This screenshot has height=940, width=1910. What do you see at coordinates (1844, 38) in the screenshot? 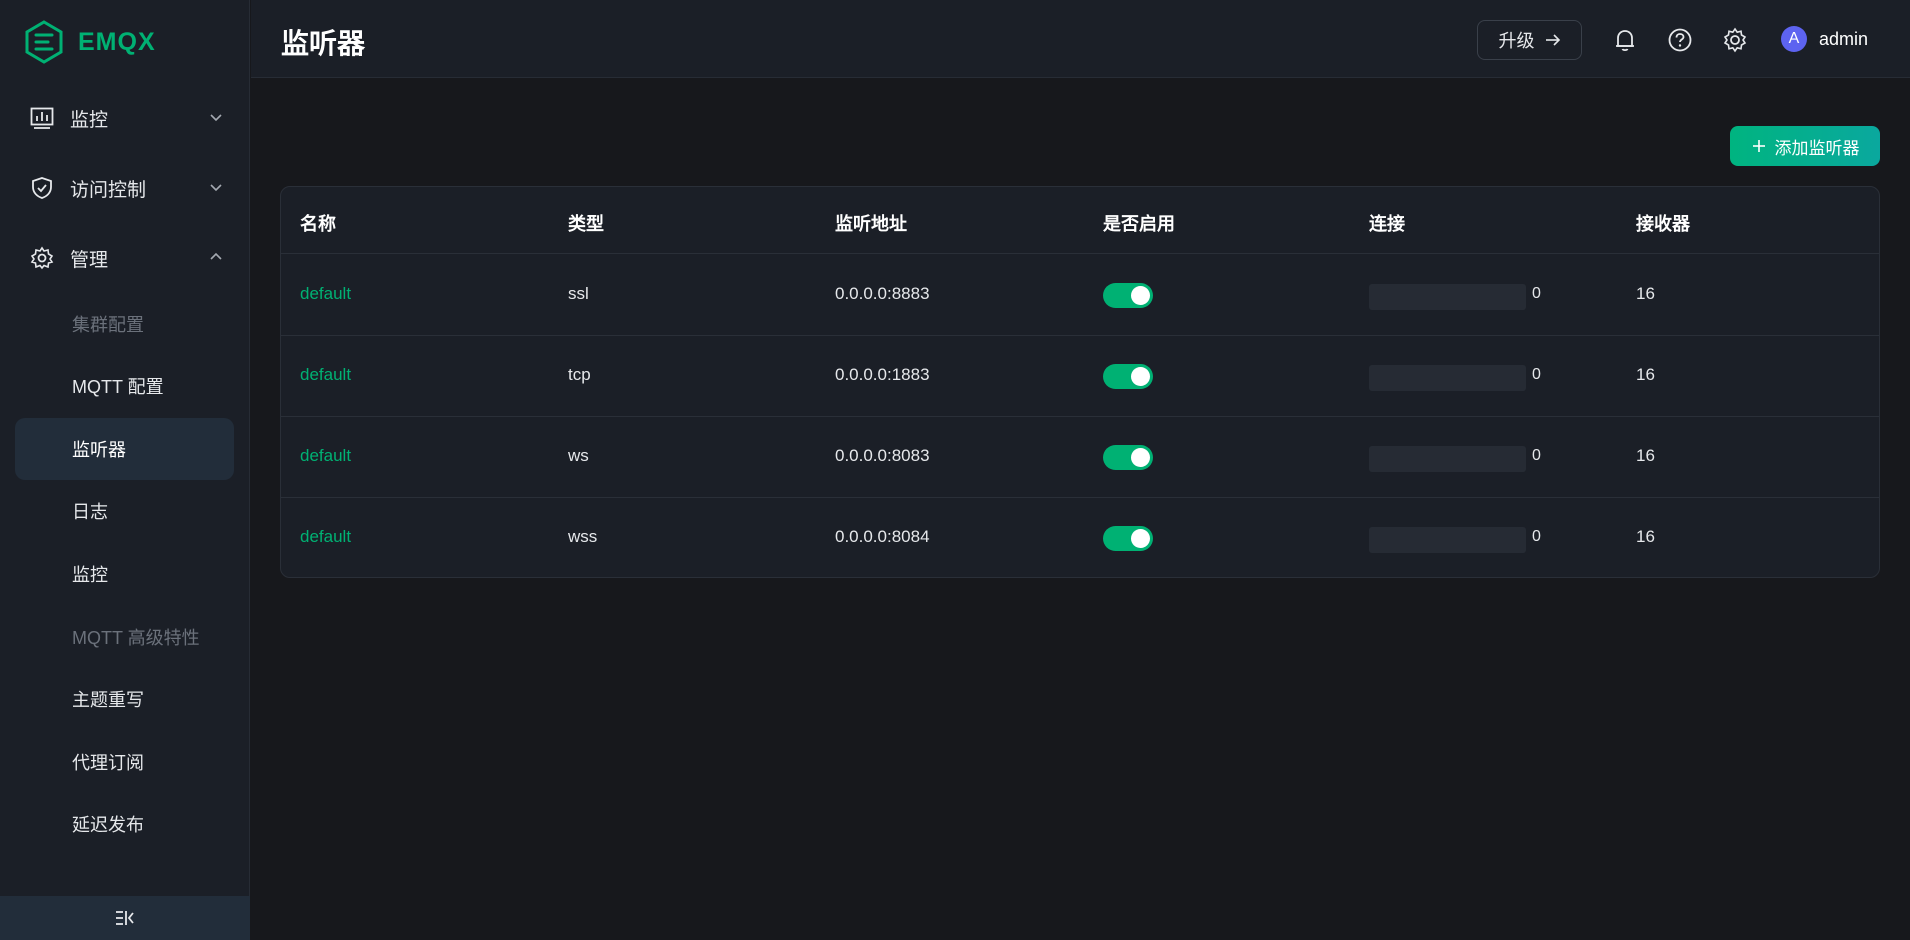
I see `username: admin` at bounding box center [1844, 38].